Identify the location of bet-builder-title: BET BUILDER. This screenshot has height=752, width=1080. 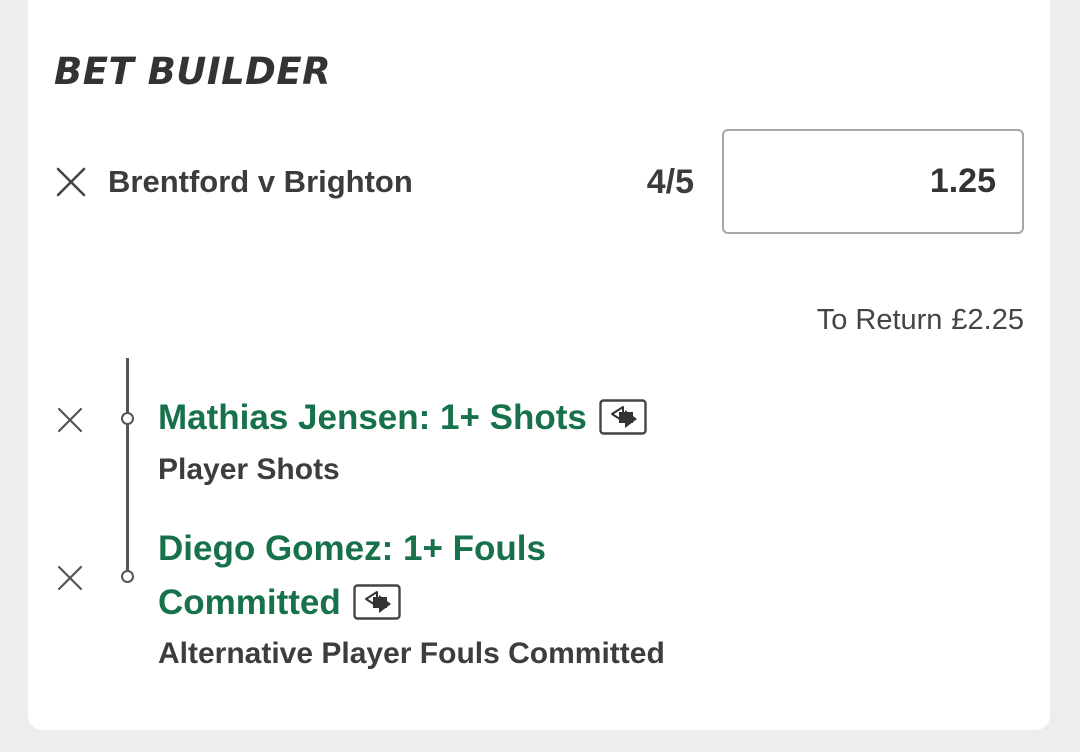
(193, 71).